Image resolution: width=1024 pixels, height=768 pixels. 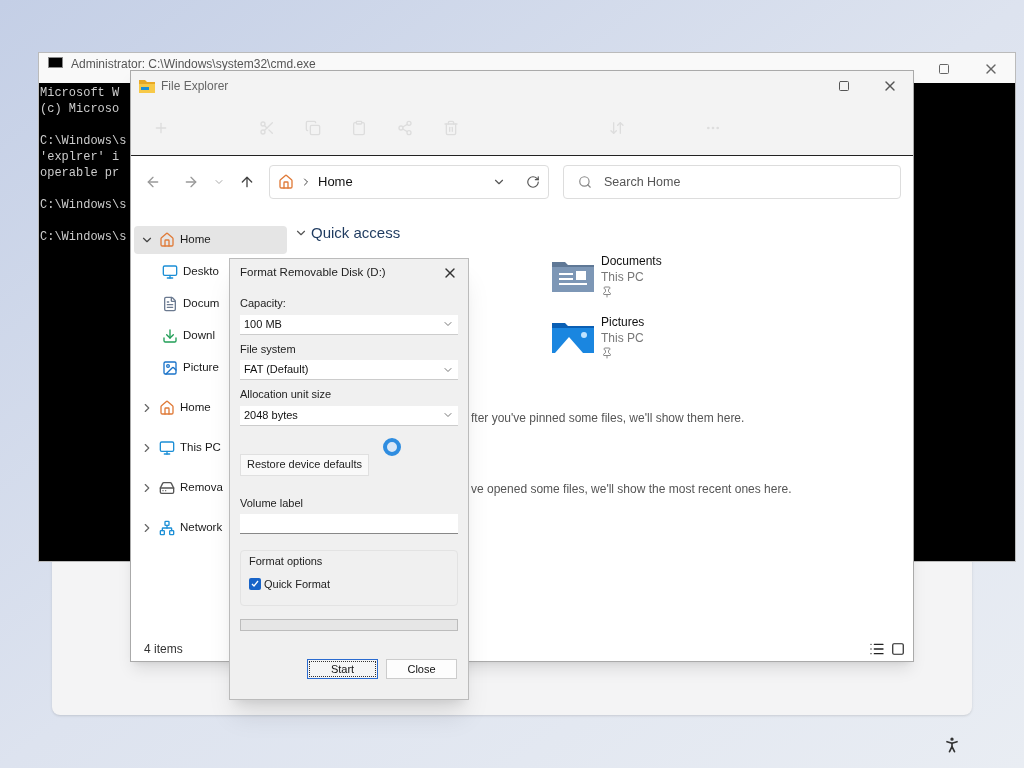 What do you see at coordinates (286, 561) in the screenshot?
I see `group-title: Format options` at bounding box center [286, 561].